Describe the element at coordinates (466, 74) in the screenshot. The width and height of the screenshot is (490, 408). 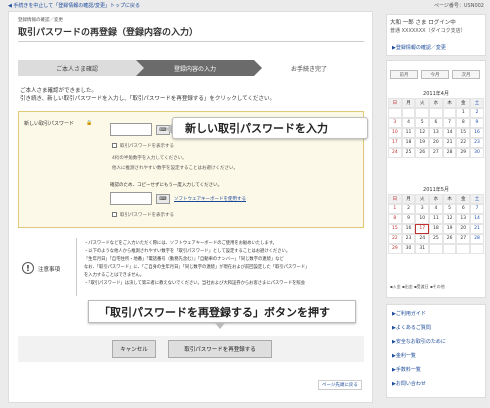
I see `next-month-button: 次月` at that location.